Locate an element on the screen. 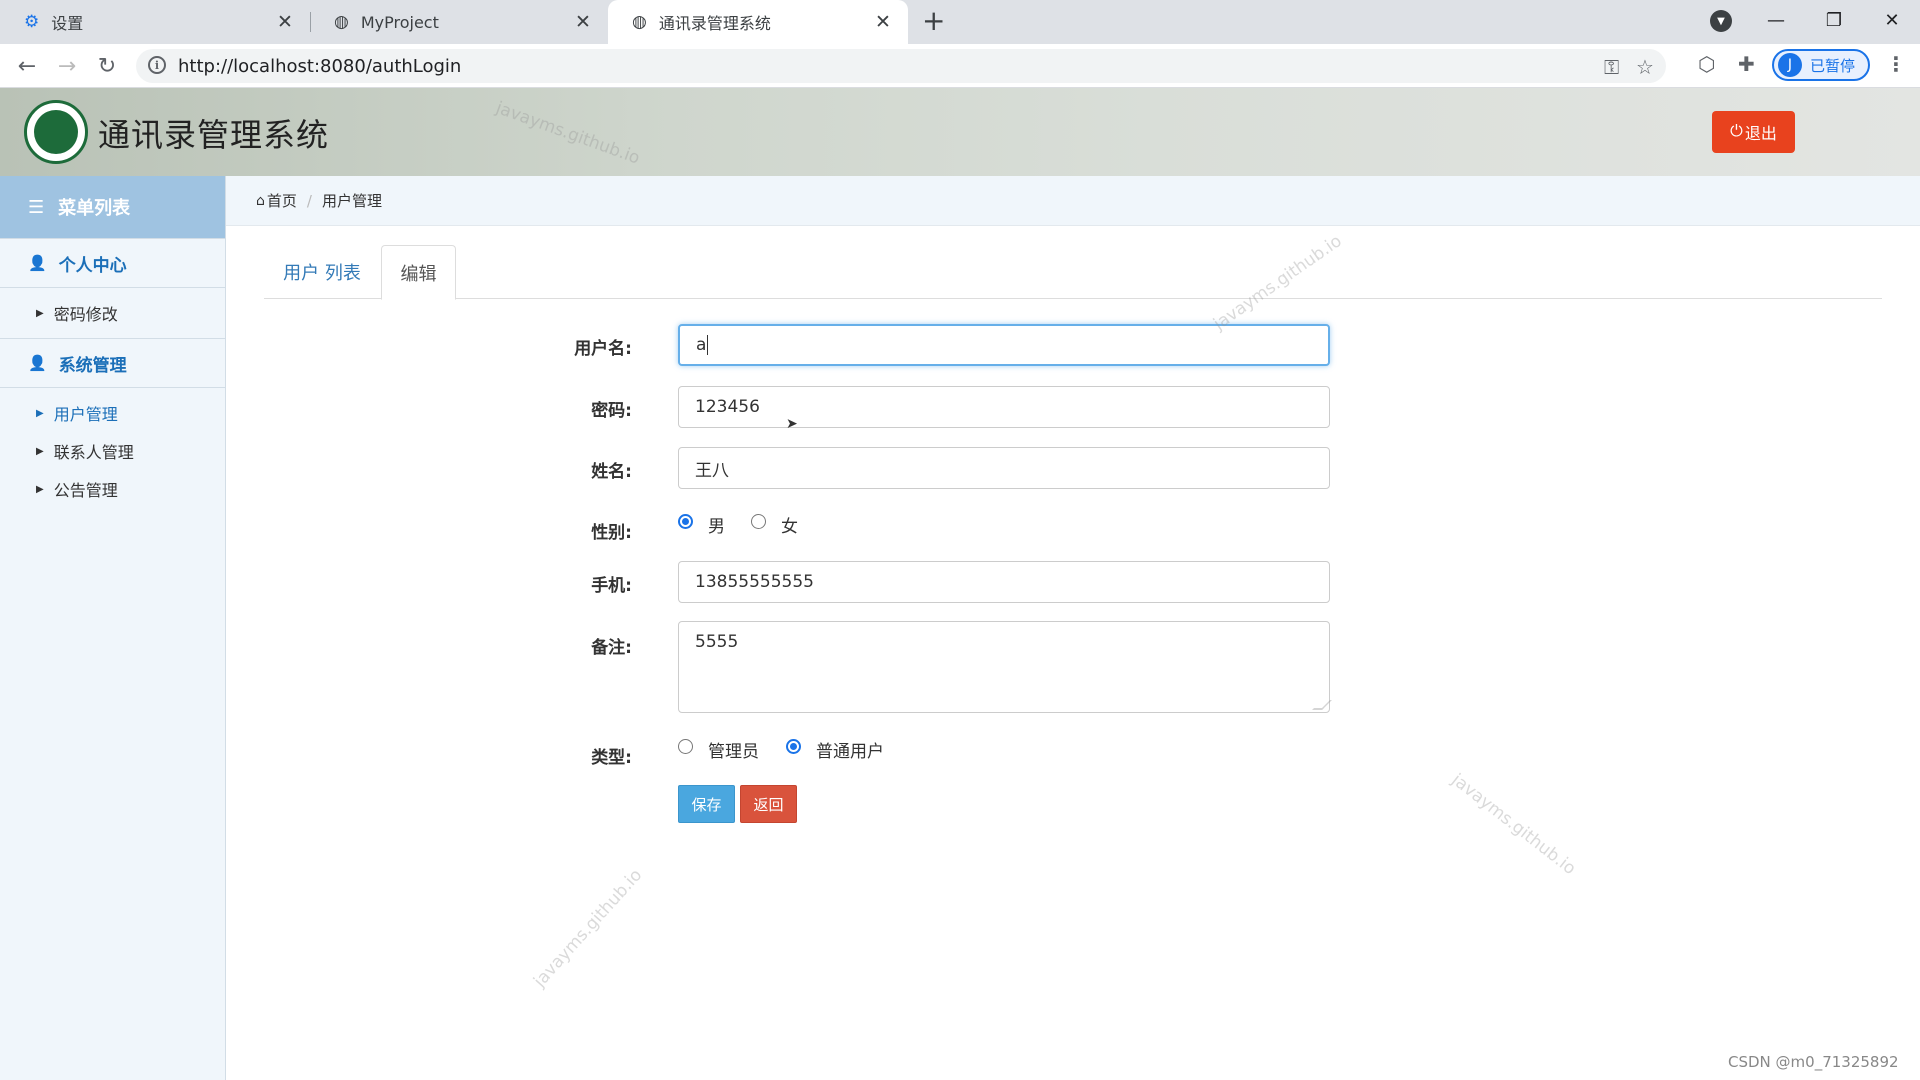 The width and height of the screenshot is (1920, 1080). remark-value: 5555 is located at coordinates (717, 642).